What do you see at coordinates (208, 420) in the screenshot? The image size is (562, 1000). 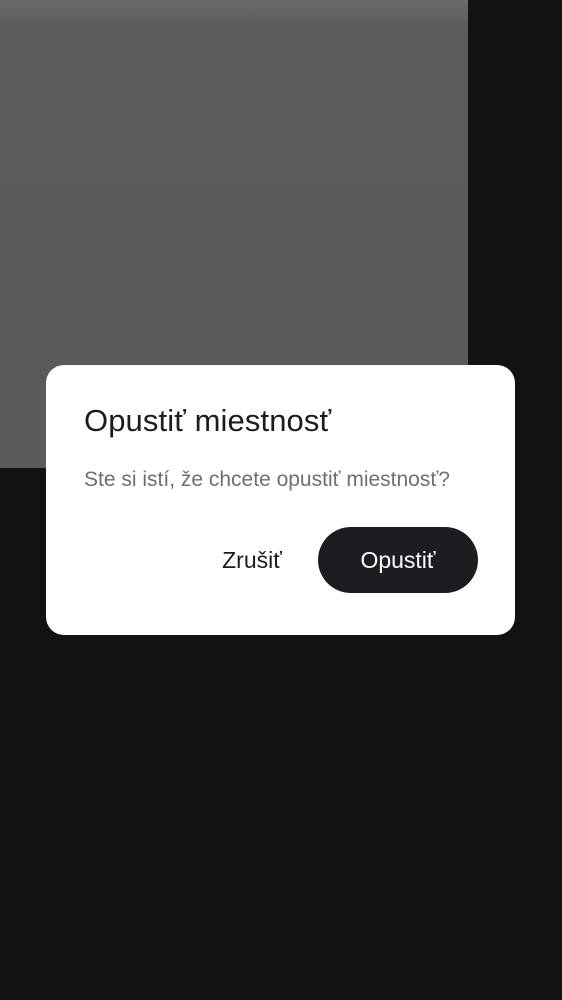 I see `dialog-title: Opustiť miestnosť` at bounding box center [208, 420].